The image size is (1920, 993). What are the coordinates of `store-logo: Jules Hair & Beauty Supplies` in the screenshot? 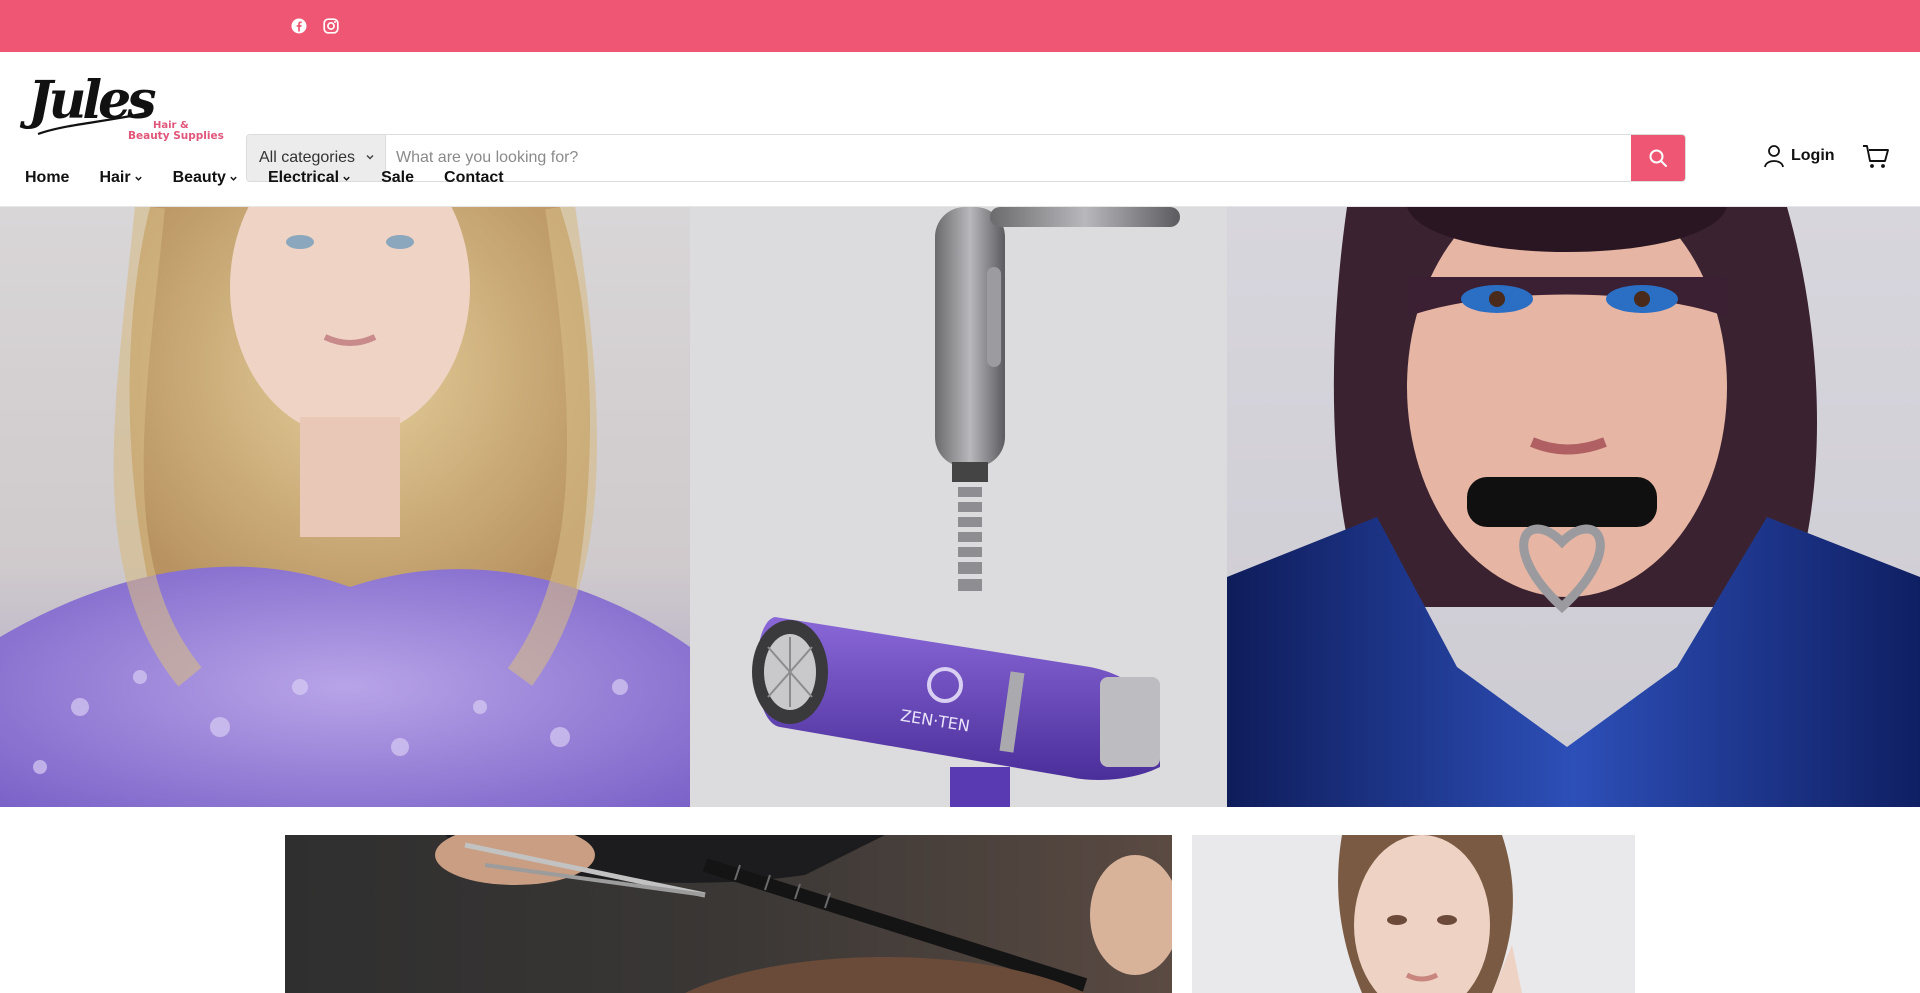 It's located at (126, 110).